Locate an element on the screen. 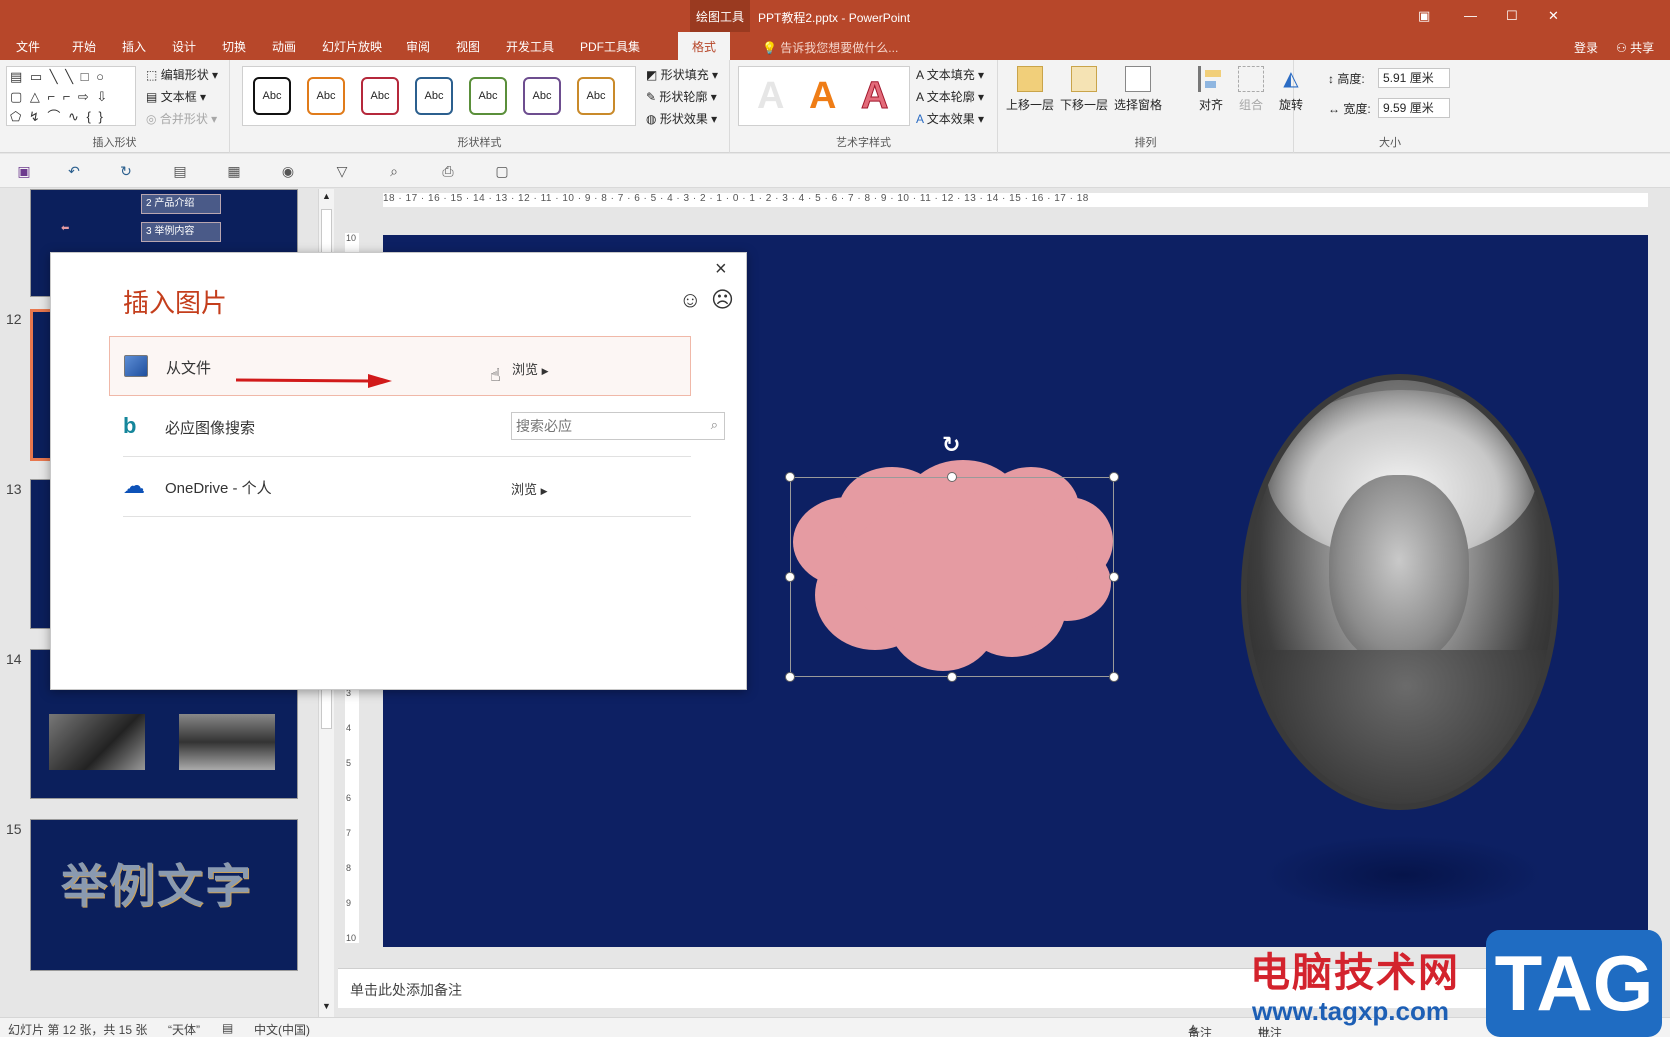 This screenshot has height=1037, width=1670. tab-developer: 开发工具 is located at coordinates (530, 46).